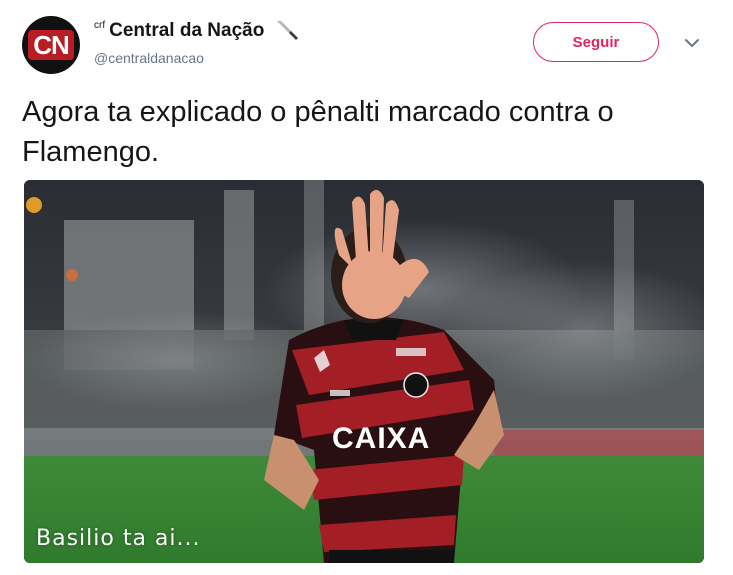 The image size is (733, 575). What do you see at coordinates (692, 43) in the screenshot?
I see `chevron-down-icon` at bounding box center [692, 43].